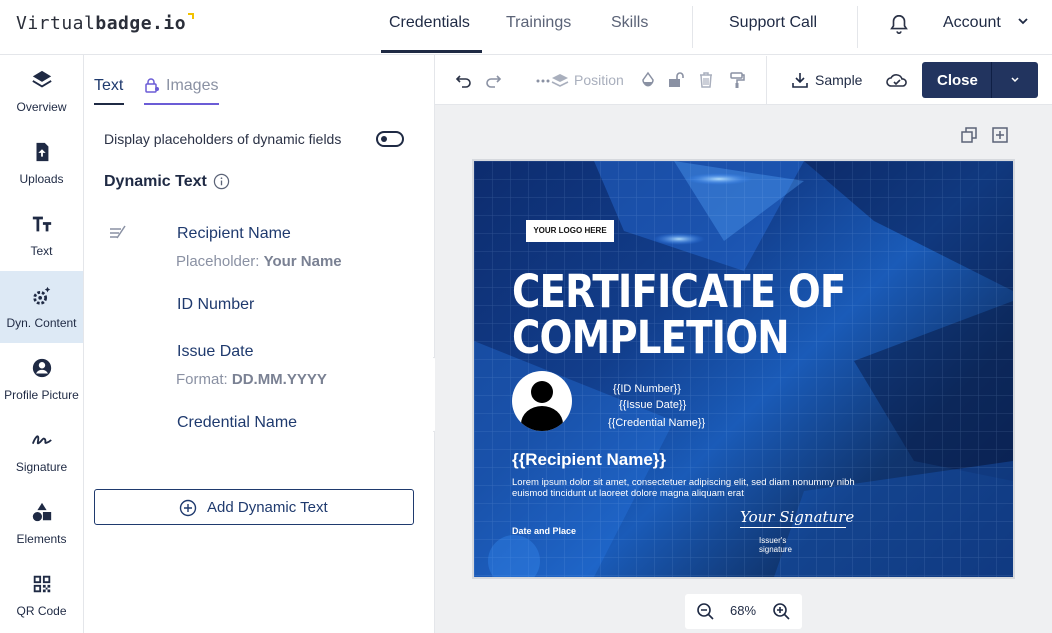  Describe the element at coordinates (464, 80) in the screenshot. I see `undo-icon` at that location.